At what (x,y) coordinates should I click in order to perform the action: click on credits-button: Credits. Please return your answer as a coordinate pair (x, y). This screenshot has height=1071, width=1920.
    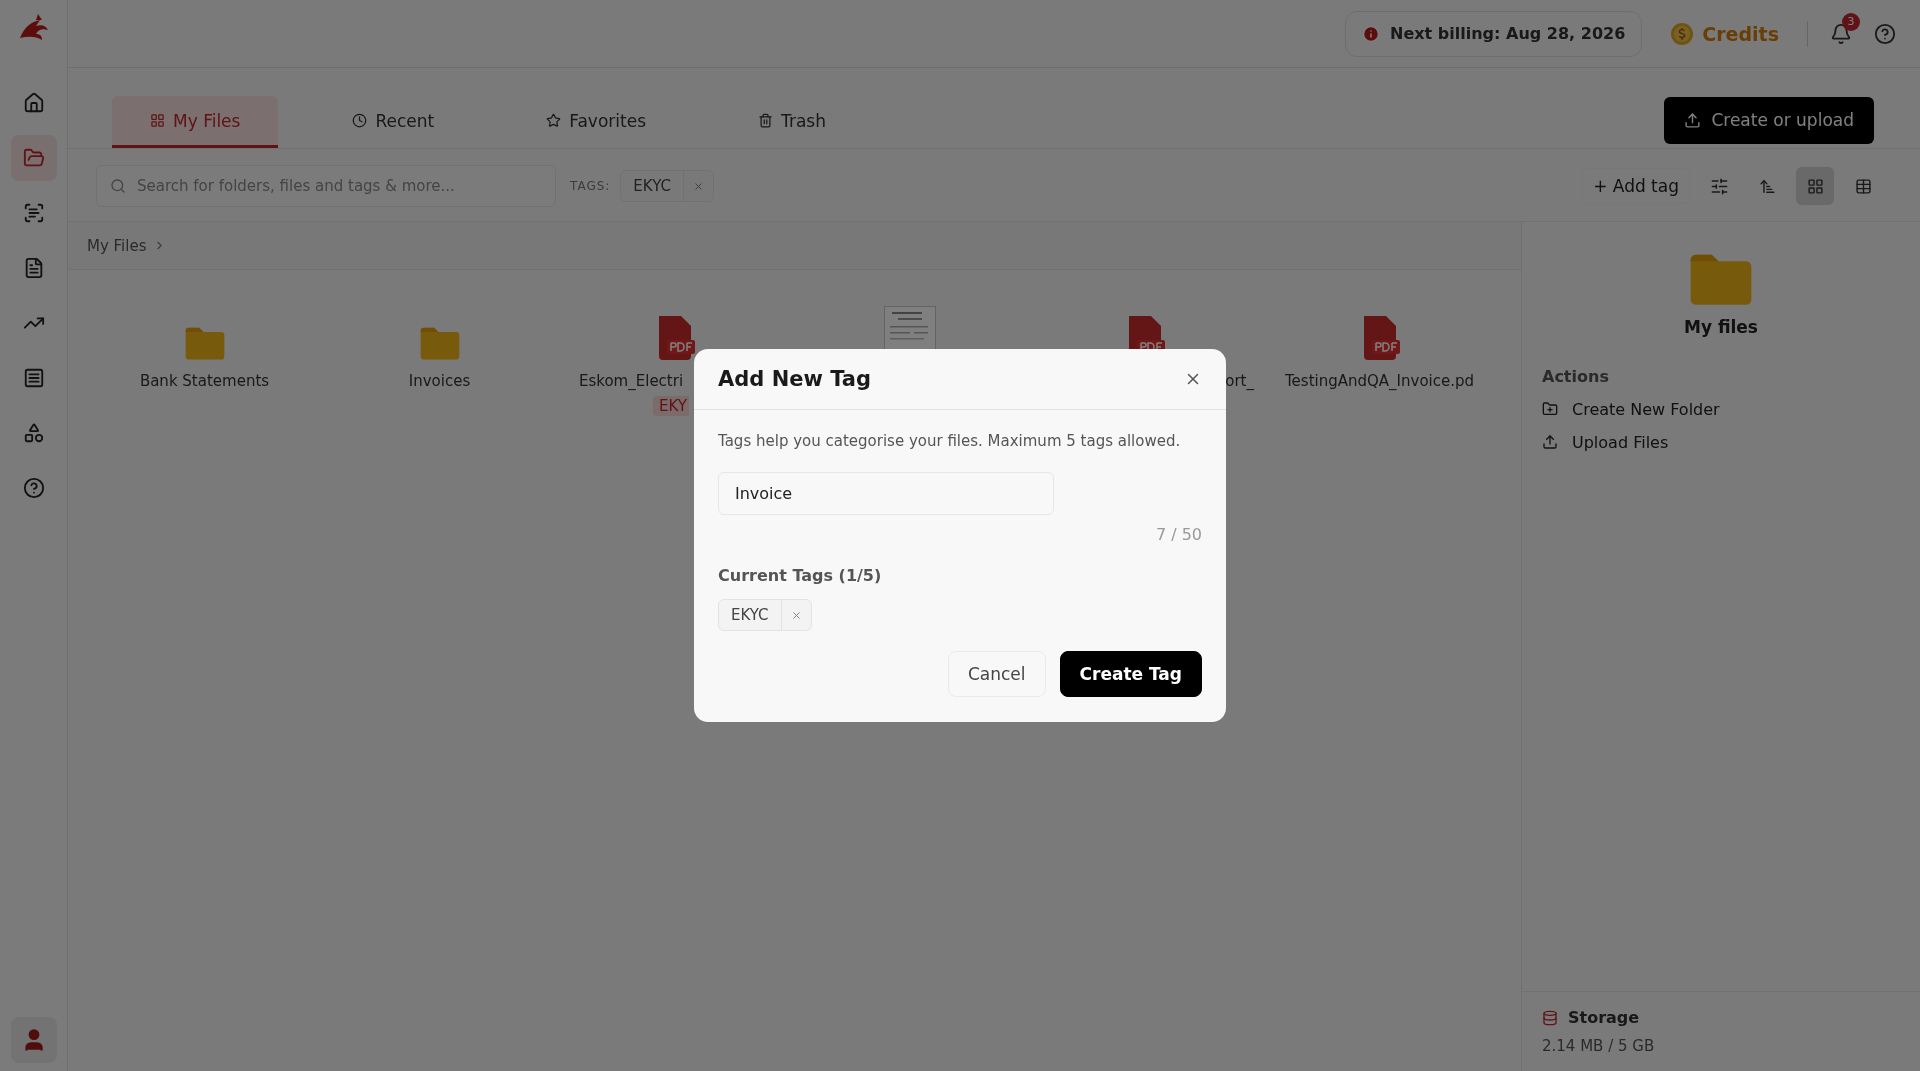
    Looking at the image, I should click on (1724, 33).